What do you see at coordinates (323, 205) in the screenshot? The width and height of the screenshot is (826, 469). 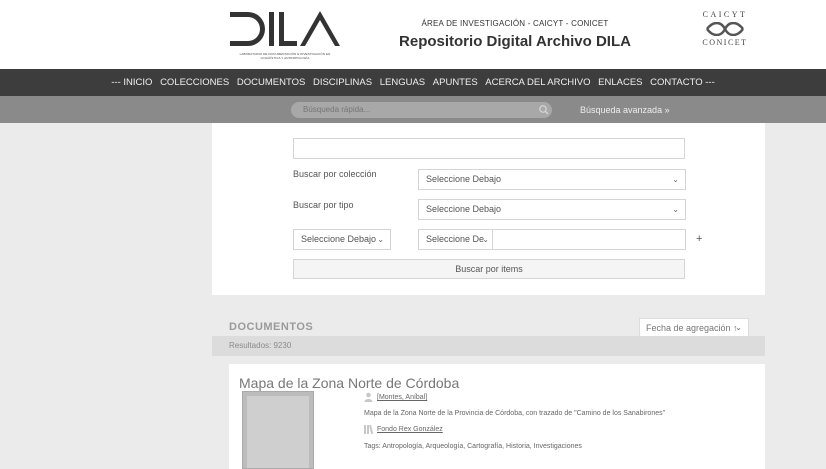 I see `type-label: Buscar por tipo` at bounding box center [323, 205].